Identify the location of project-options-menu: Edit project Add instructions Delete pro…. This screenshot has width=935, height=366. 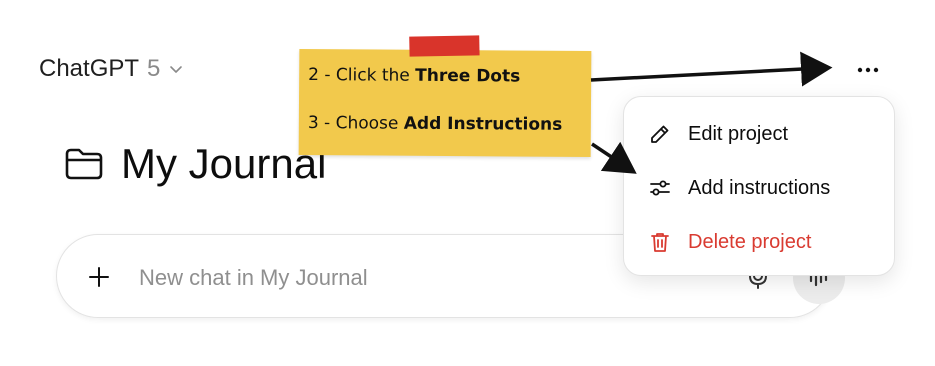
(759, 186).